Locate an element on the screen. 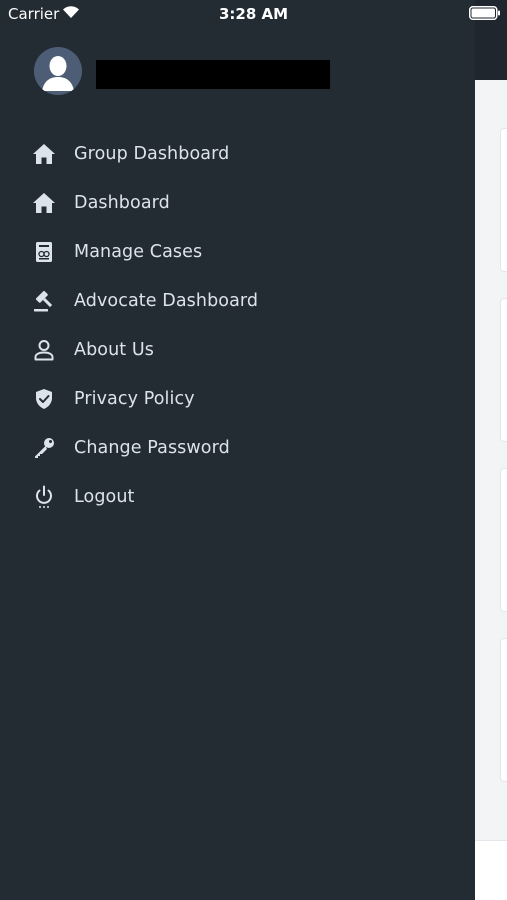 The width and height of the screenshot is (507, 900). menu-item-about-us: About Us is located at coordinates (230, 350).